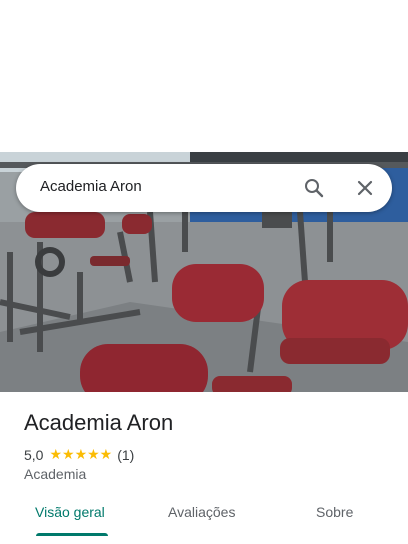 This screenshot has height=544, width=408. What do you see at coordinates (334, 512) in the screenshot?
I see `tab-about: Sobre` at bounding box center [334, 512].